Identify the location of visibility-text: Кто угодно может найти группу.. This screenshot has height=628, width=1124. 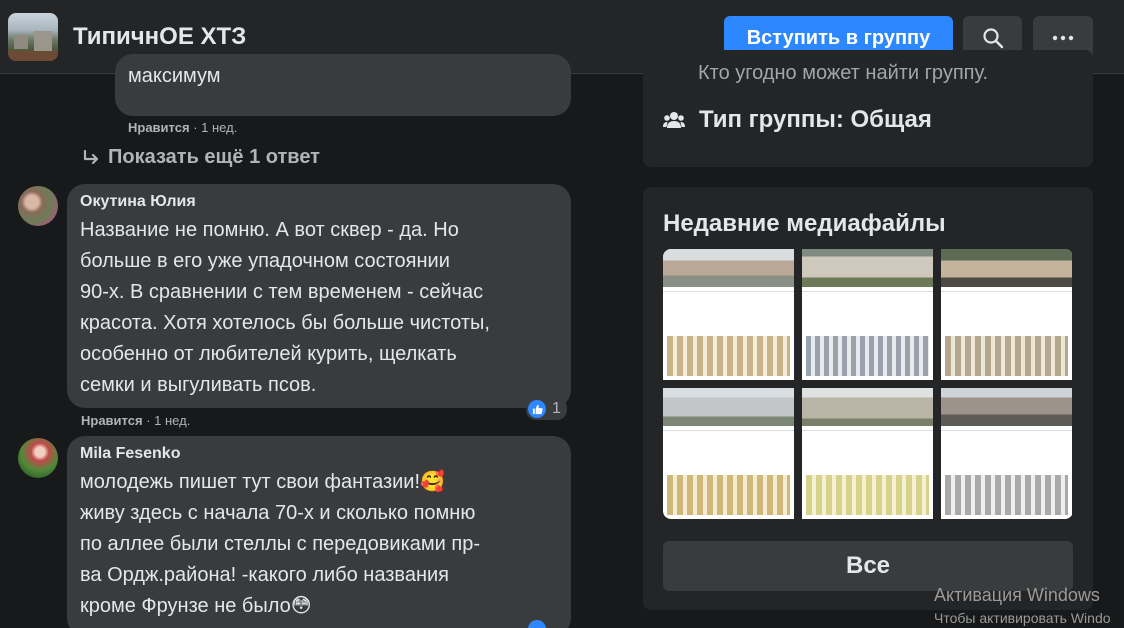
(843, 73).